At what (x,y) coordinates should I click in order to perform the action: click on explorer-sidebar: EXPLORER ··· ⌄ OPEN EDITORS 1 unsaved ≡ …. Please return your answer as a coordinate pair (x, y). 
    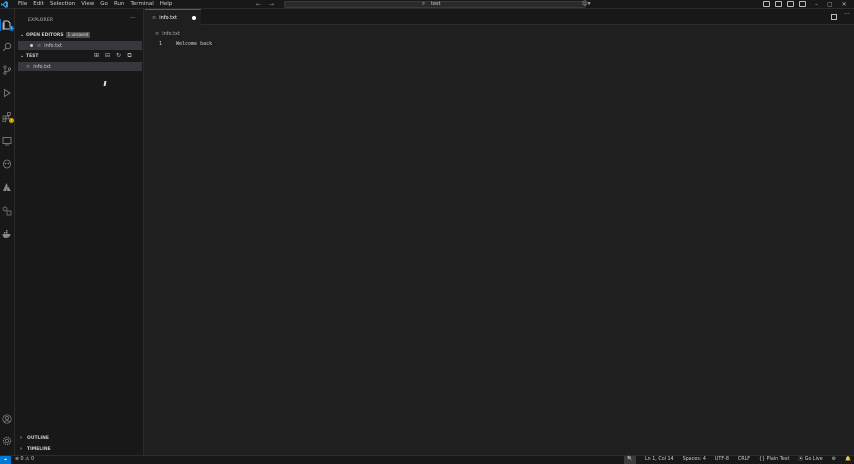
    Looking at the image, I should click on (79, 232).